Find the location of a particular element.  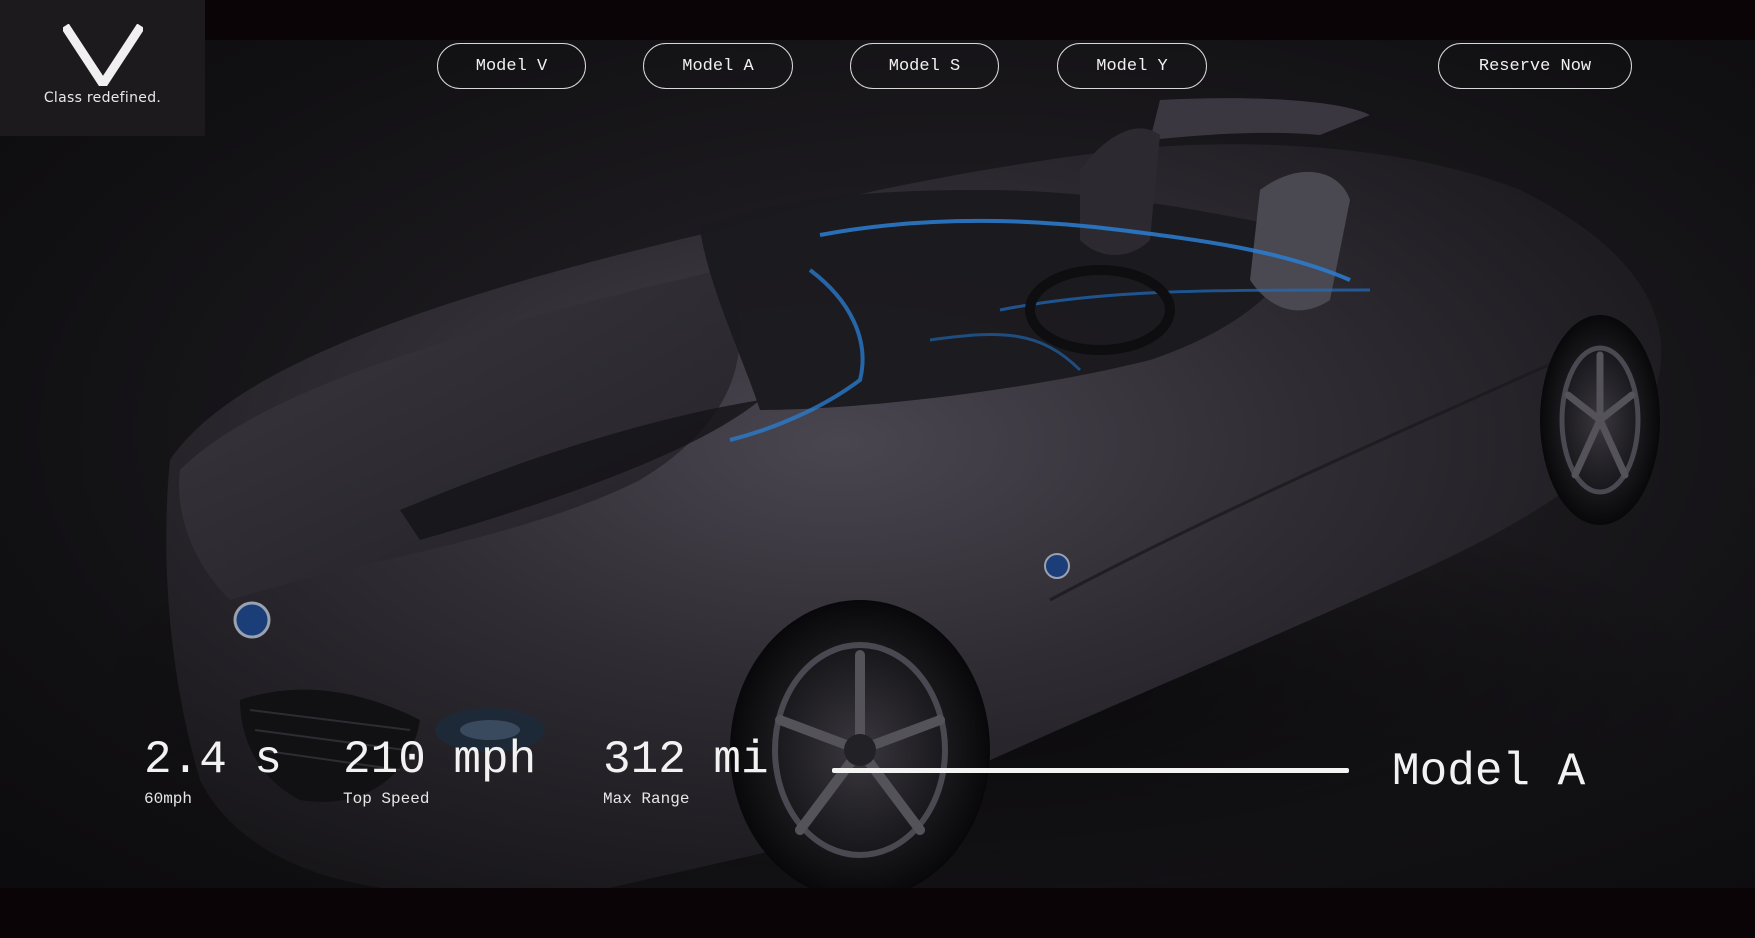

stat-top-speed-label: Top Speed is located at coordinates (386, 799).